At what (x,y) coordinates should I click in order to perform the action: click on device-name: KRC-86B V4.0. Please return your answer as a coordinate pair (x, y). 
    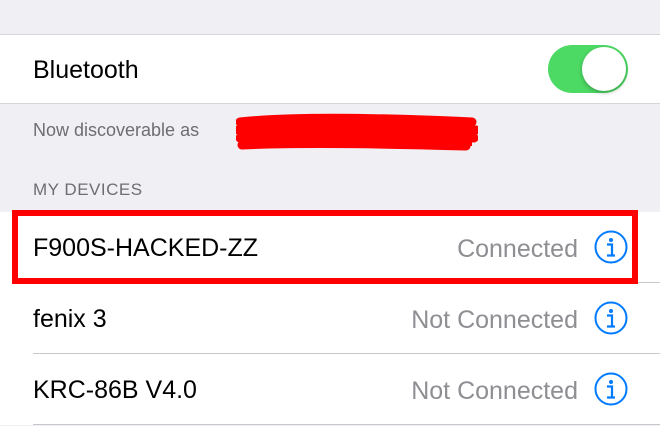
    Looking at the image, I should click on (115, 390).